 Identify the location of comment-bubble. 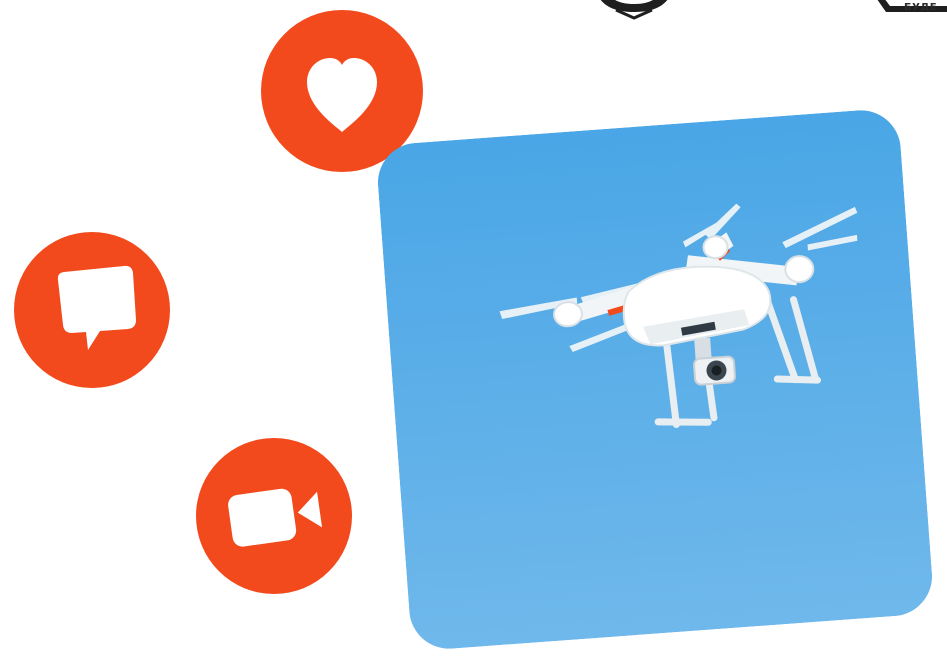
(92, 310).